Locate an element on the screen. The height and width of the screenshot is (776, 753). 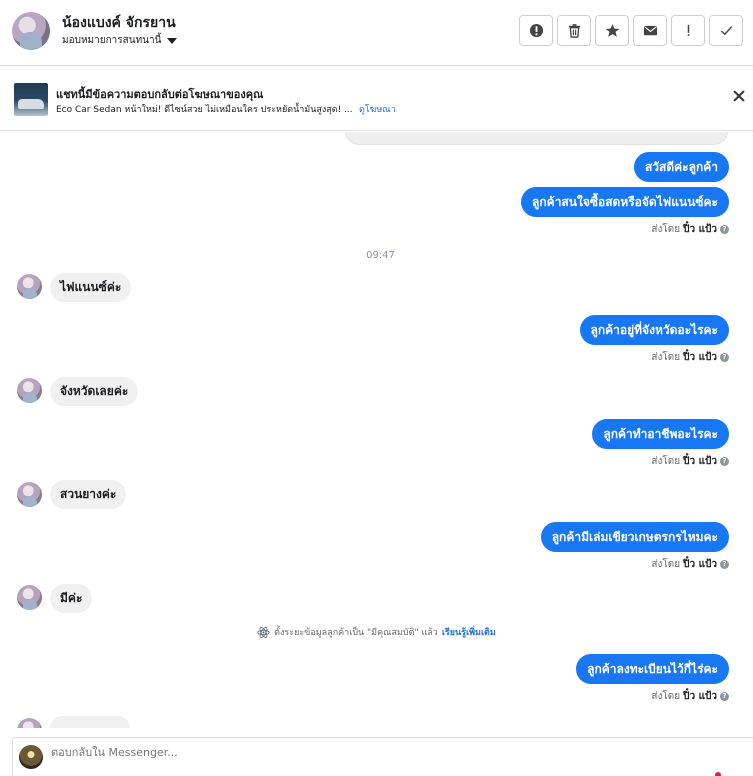
assign-label: มอบหมายการสนทนานี้ is located at coordinates (112, 40).